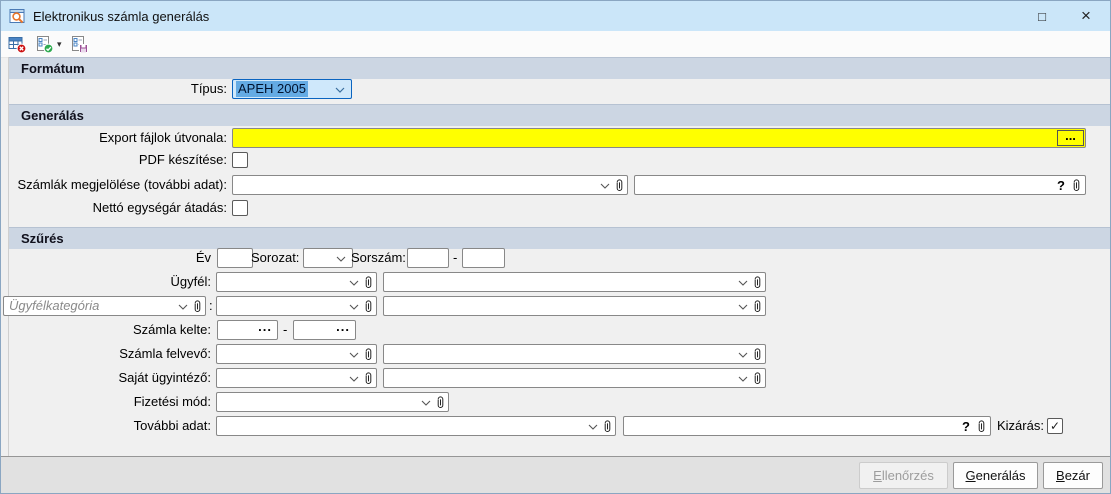 Image resolution: width=1111 pixels, height=494 pixels. What do you see at coordinates (163, 137) in the screenshot?
I see `export-path-label: Export fájlok útvonala:` at bounding box center [163, 137].